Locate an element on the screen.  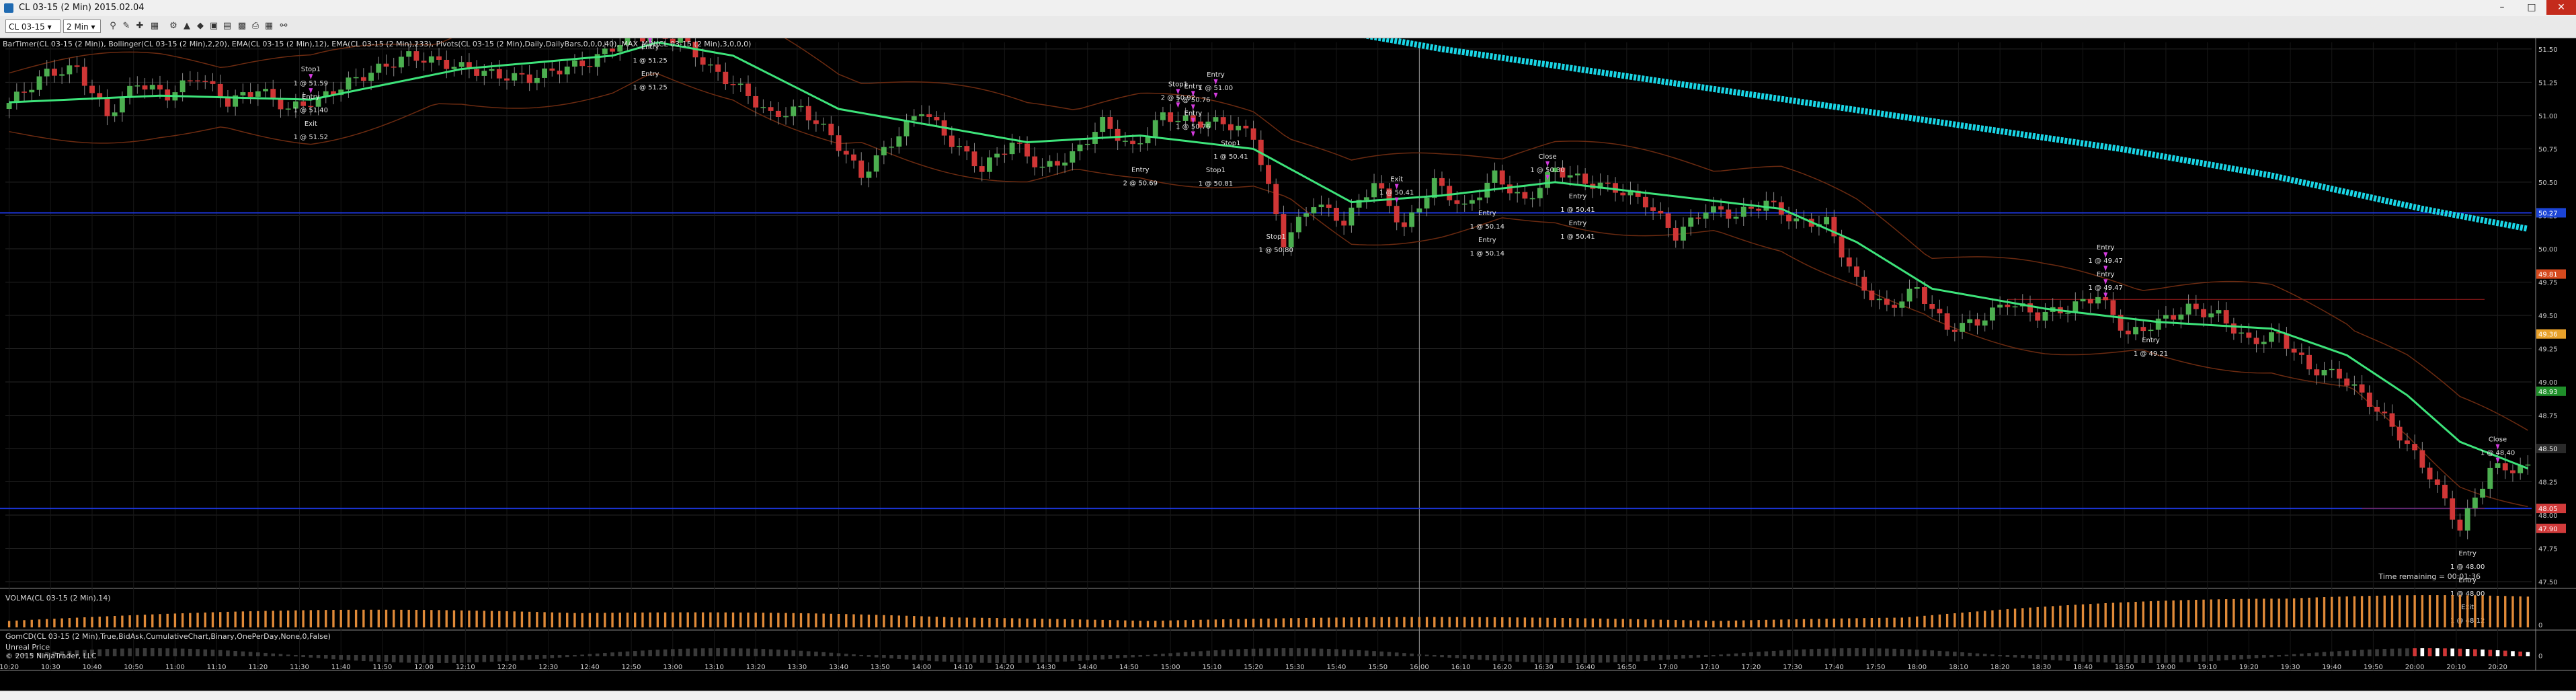
indicators-icon: ▲ is located at coordinates (187, 26).